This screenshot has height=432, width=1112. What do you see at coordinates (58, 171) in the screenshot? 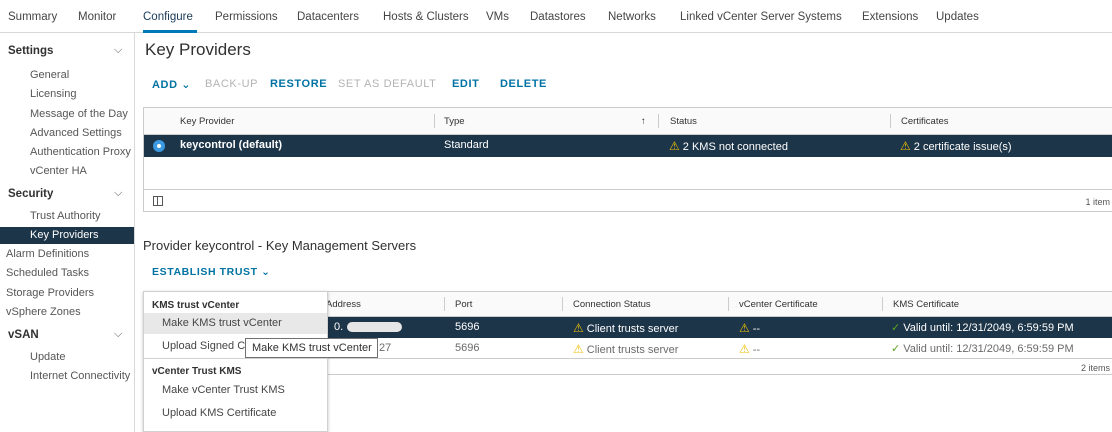
I see `sidebar-item-vcenter-ha: vCenter HA` at bounding box center [58, 171].